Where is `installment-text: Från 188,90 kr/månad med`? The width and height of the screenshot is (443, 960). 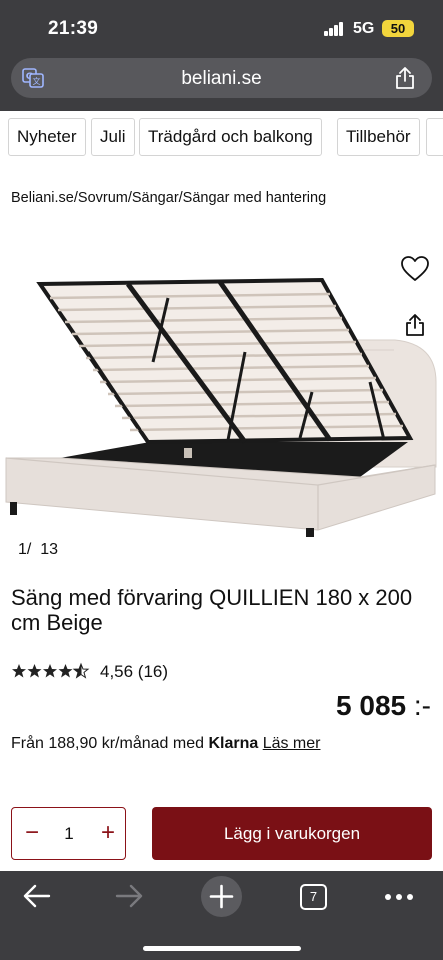 installment-text: Från 188,90 kr/månad med is located at coordinates (110, 743).